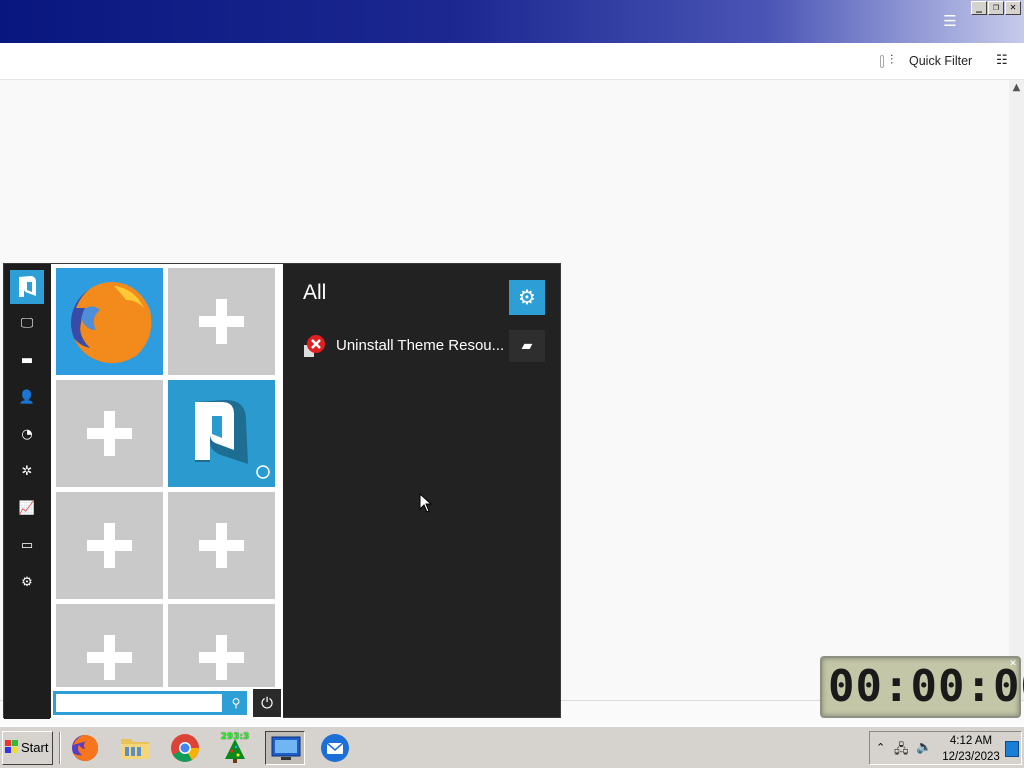  I want to click on toolbar: ⫶ Quick Filter ☷, so click(512, 61).